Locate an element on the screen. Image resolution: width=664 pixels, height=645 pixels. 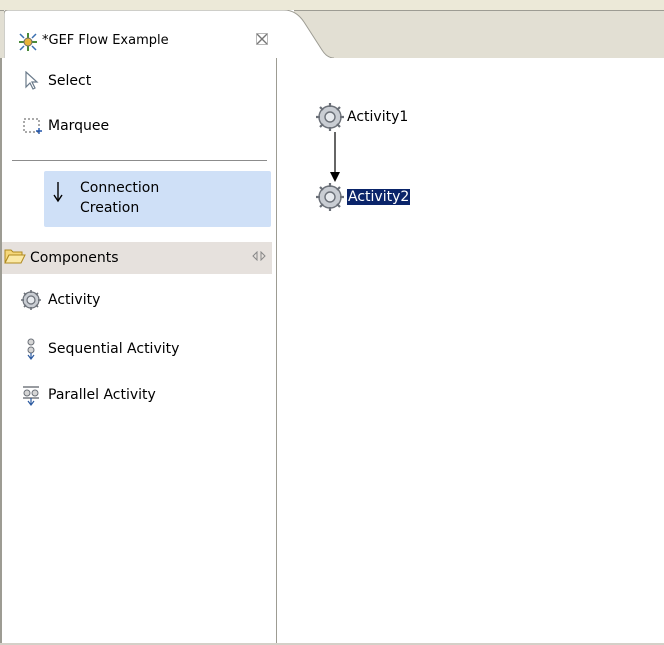
tab-gef-flow-example: *GEF Flow Example is located at coordinates (169, 34).